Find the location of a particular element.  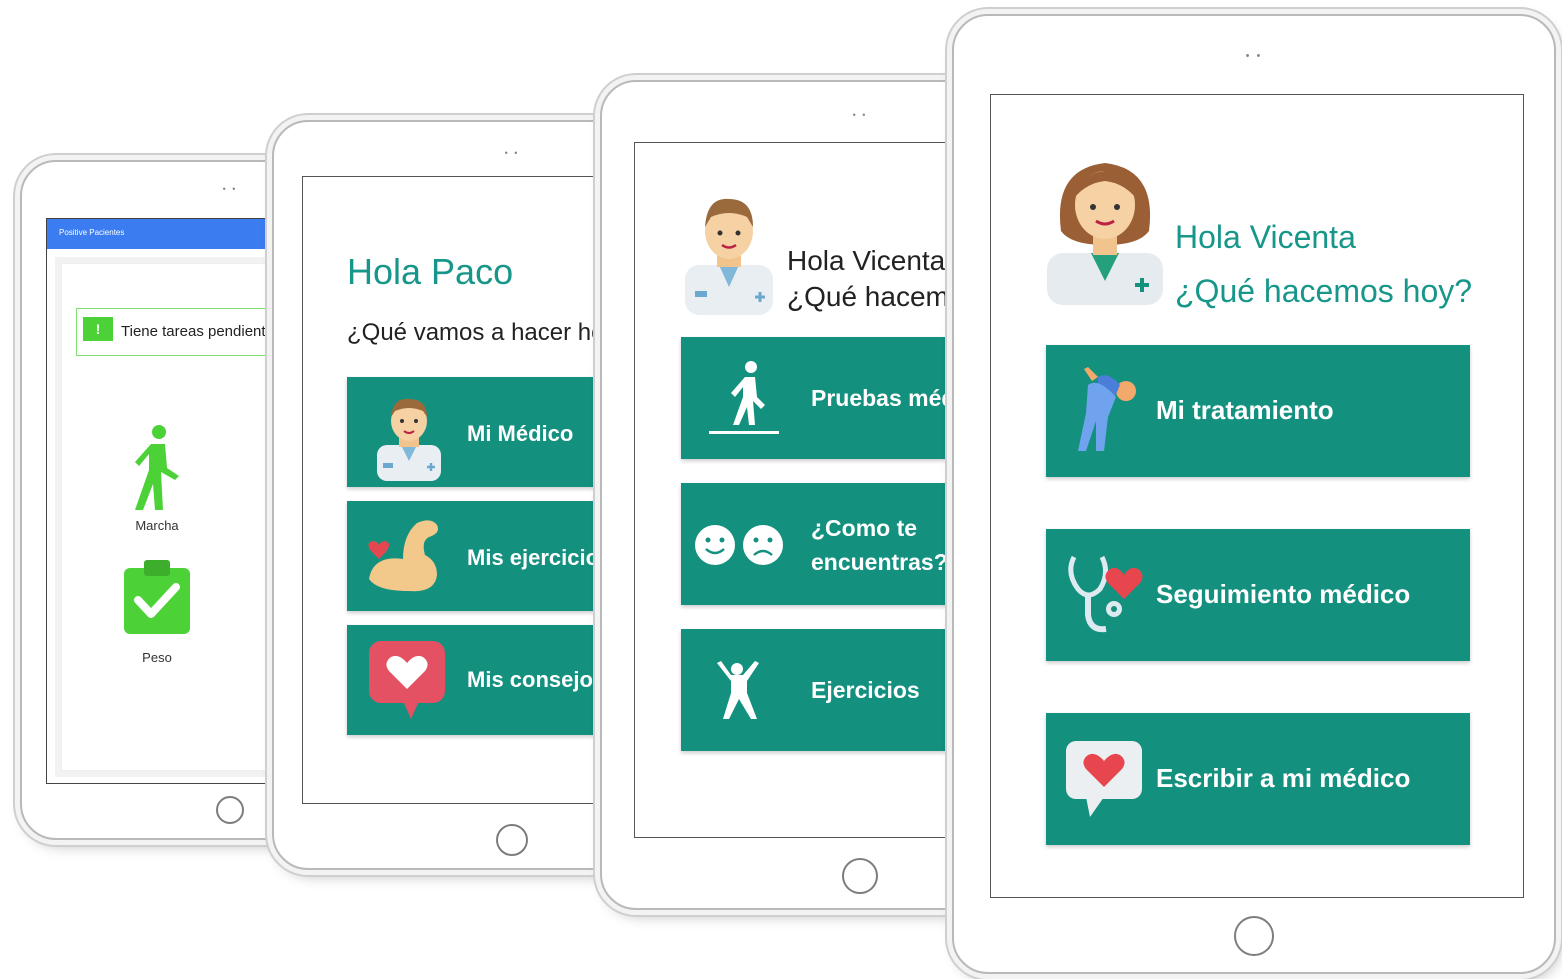

seguimiento-medico-button: Seguimiento médico is located at coordinates (1258, 595).